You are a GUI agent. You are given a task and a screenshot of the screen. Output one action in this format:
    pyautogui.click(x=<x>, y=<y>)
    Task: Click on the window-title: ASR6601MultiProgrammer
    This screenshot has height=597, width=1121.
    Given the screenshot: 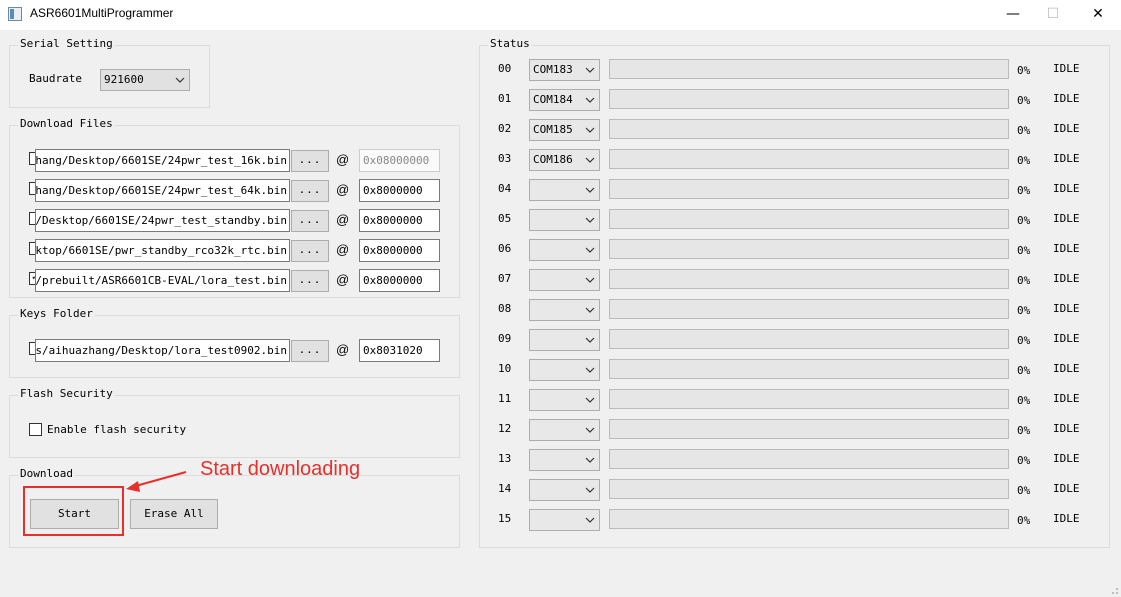 What is the action you would take?
    pyautogui.click(x=102, y=13)
    